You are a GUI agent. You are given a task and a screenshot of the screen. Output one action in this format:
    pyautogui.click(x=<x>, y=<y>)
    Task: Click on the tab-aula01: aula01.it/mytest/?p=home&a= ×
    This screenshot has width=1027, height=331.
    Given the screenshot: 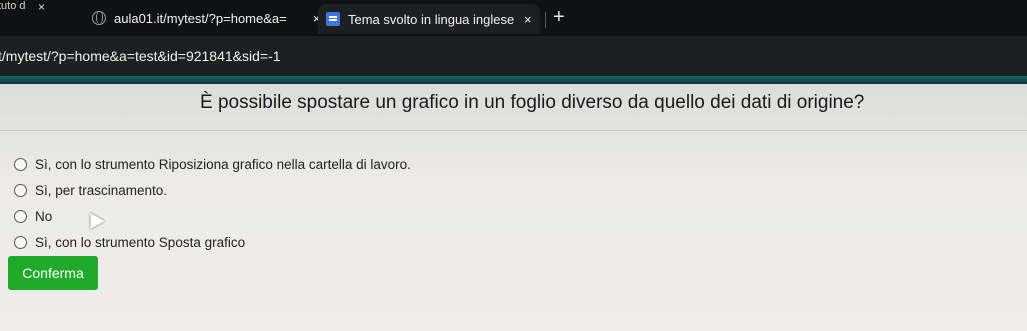 What is the action you would take?
    pyautogui.click(x=206, y=18)
    